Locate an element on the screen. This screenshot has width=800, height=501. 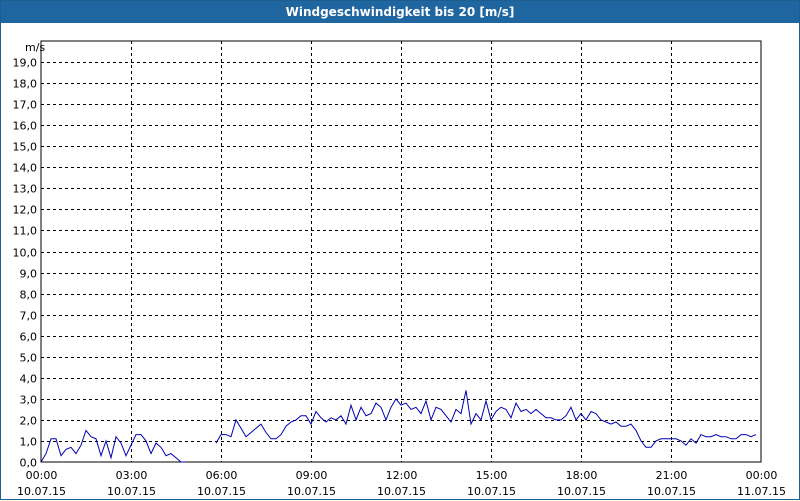
y-tick-label: 0,0 is located at coordinates (29, 463).